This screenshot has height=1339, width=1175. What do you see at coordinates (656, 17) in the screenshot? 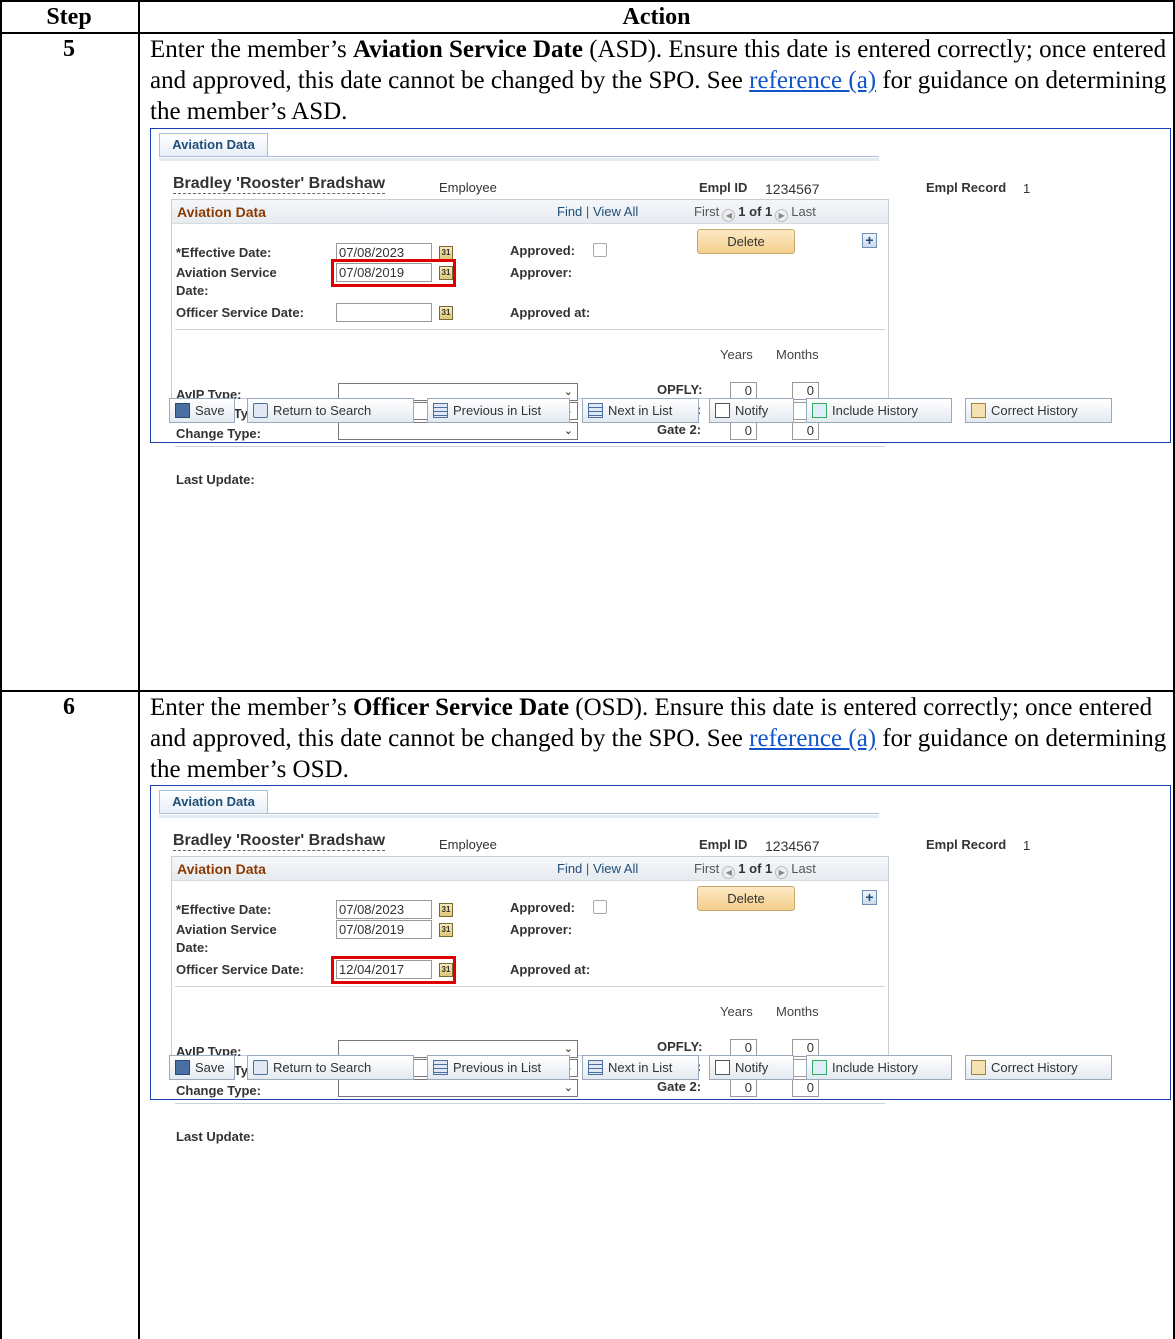
I see `header-action: Action` at bounding box center [656, 17].